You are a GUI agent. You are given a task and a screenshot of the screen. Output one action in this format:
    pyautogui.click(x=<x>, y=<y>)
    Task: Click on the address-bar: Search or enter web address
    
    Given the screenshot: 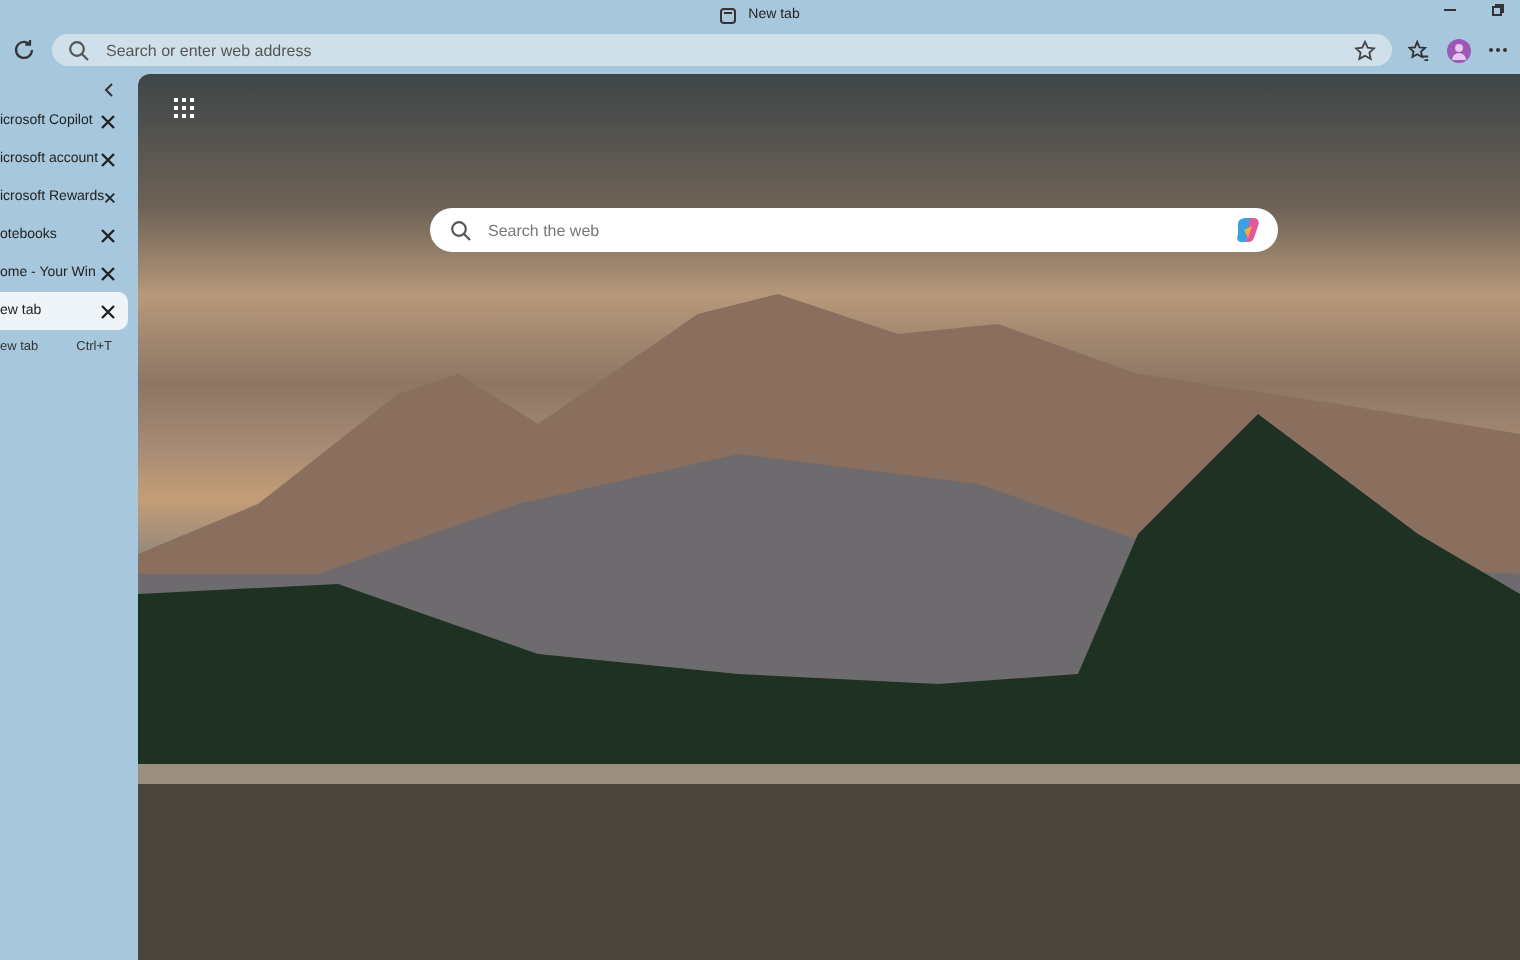 What is the action you would take?
    pyautogui.click(x=722, y=50)
    